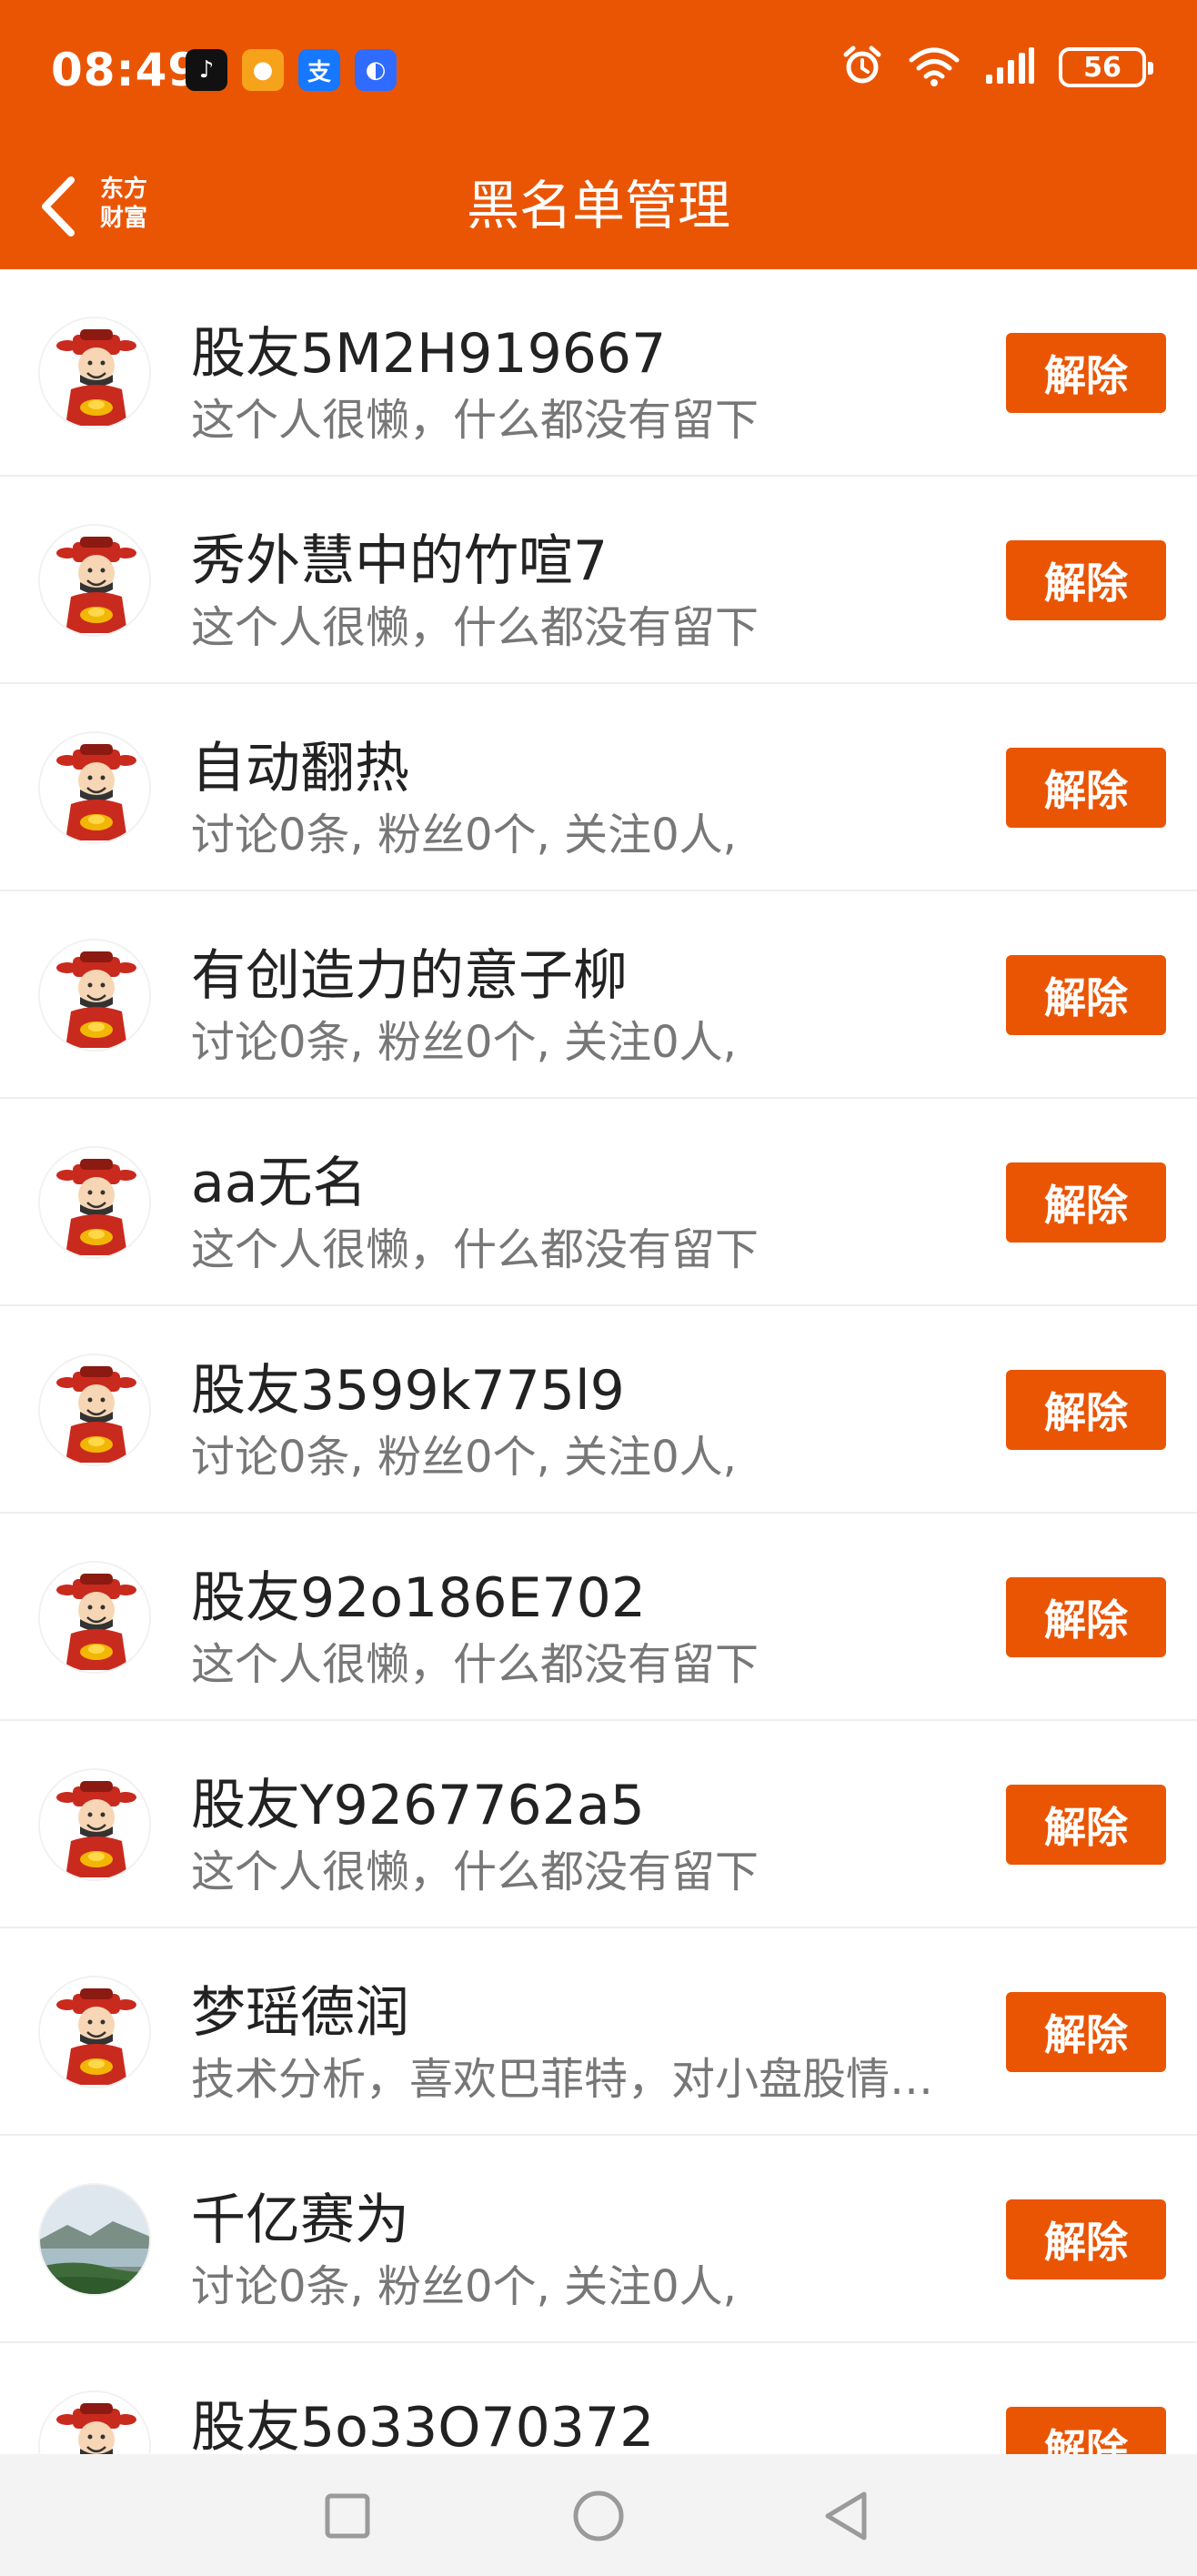  Describe the element at coordinates (1106, 67) in the screenshot. I see `battery-indicator: 56` at that location.